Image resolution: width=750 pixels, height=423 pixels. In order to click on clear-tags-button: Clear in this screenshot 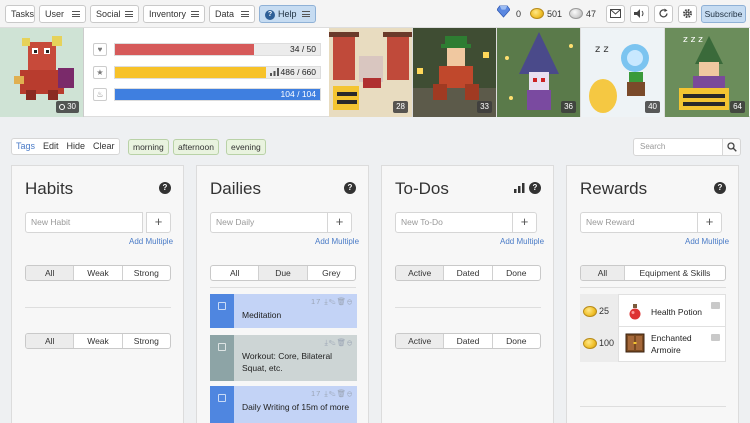, I will do `click(104, 146)`.